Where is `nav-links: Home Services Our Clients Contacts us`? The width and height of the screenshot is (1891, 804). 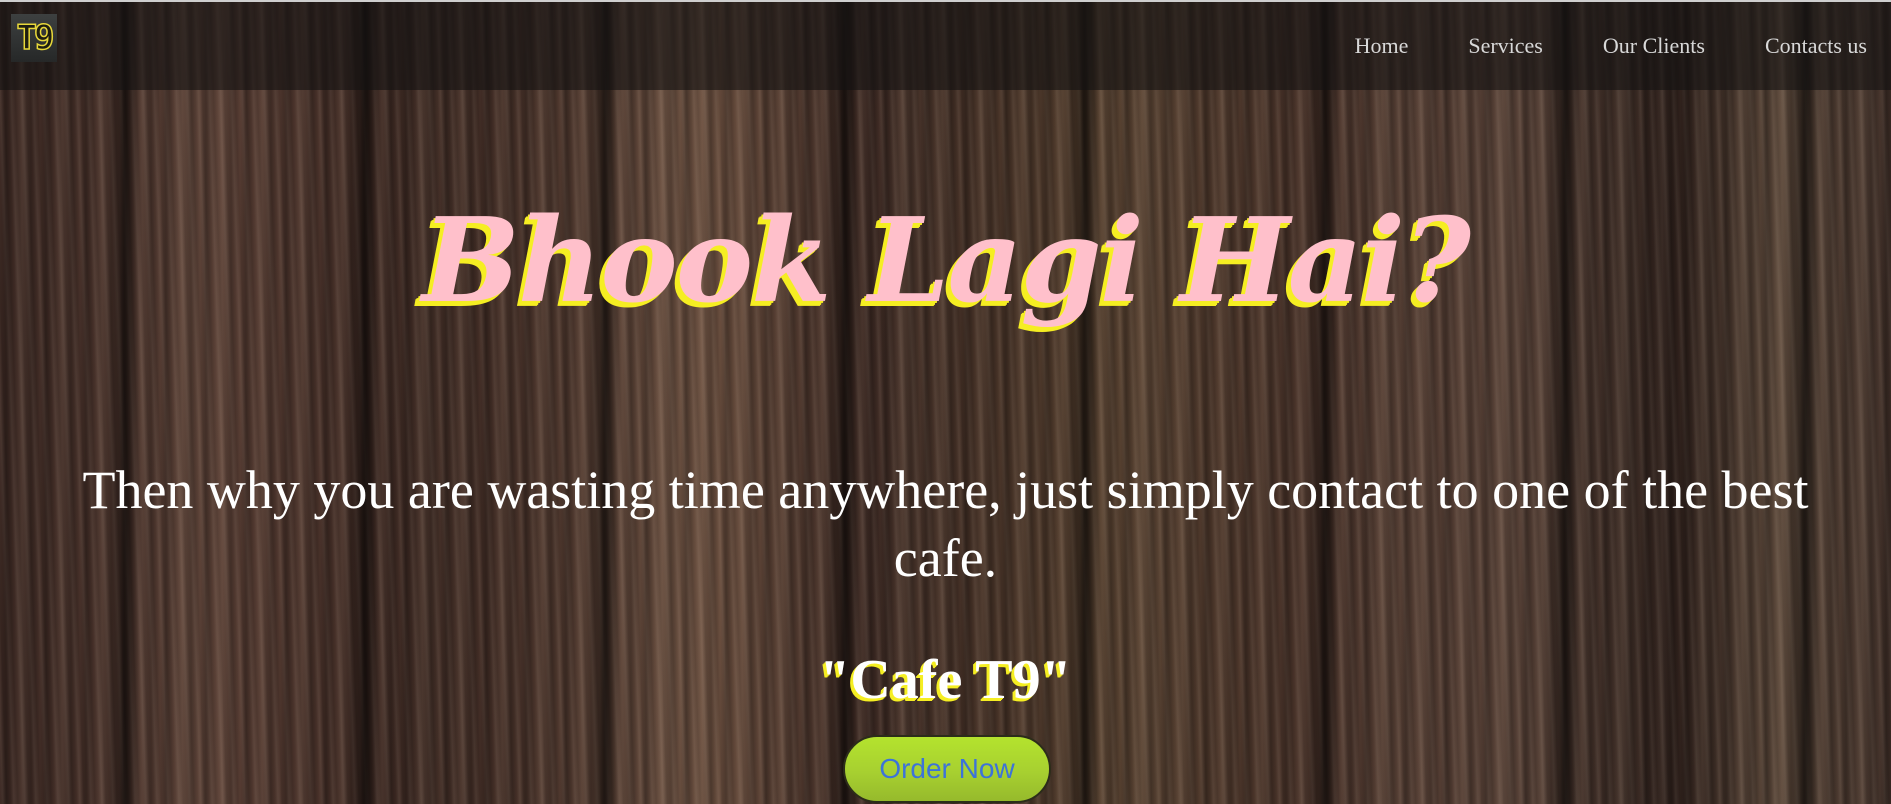 nav-links: Home Services Our Clients Contacts us is located at coordinates (1611, 46).